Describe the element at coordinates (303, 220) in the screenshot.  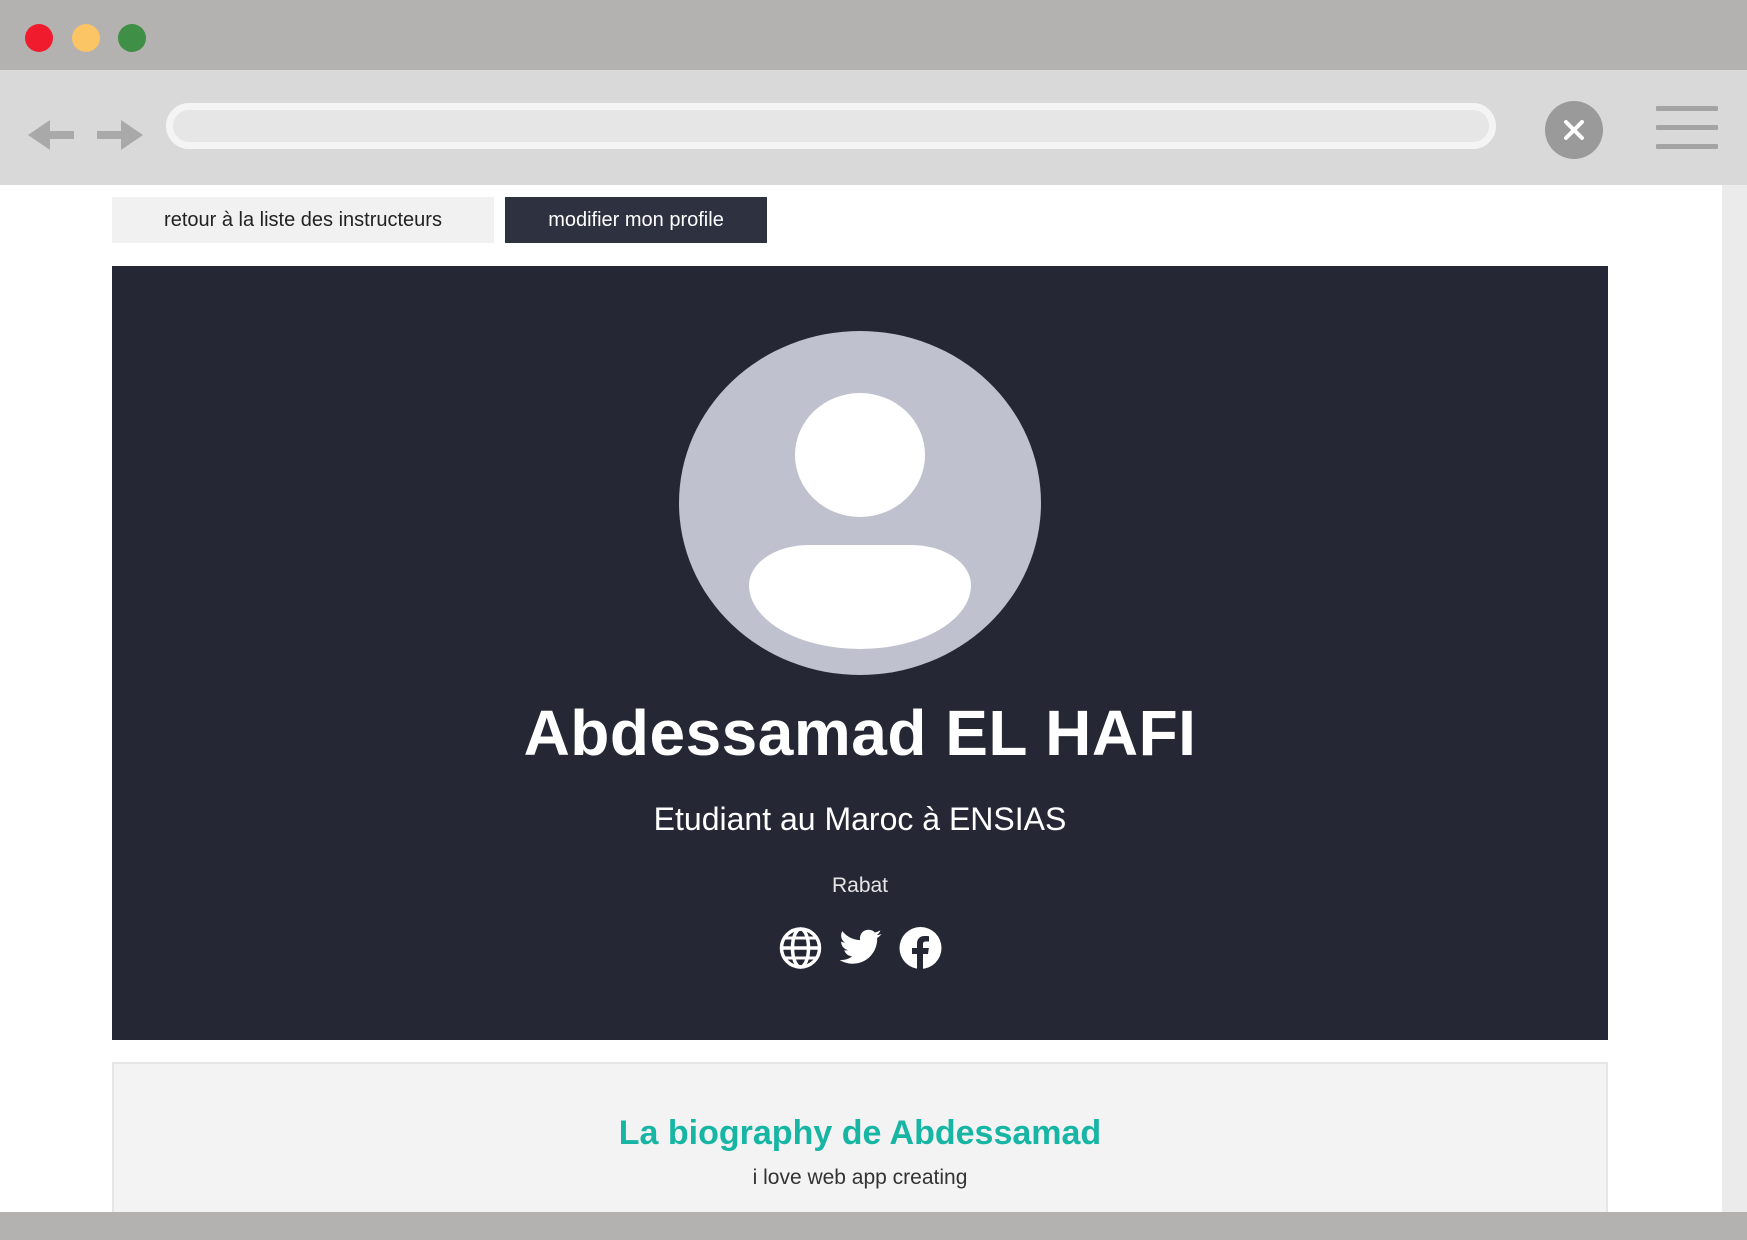
I see `back-to-instructors-button: retour à la liste des instructeurs` at that location.